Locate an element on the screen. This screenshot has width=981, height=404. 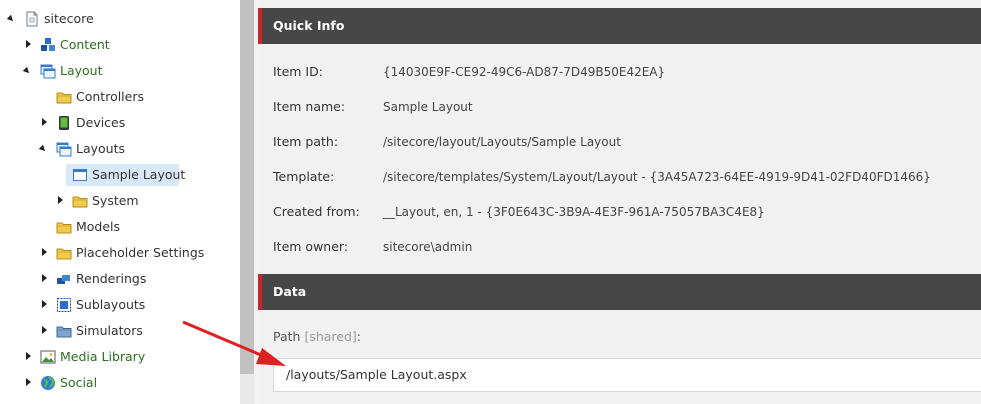
info-value: /sitecore/layout/Layouts/Sample Layout is located at coordinates (502, 142).